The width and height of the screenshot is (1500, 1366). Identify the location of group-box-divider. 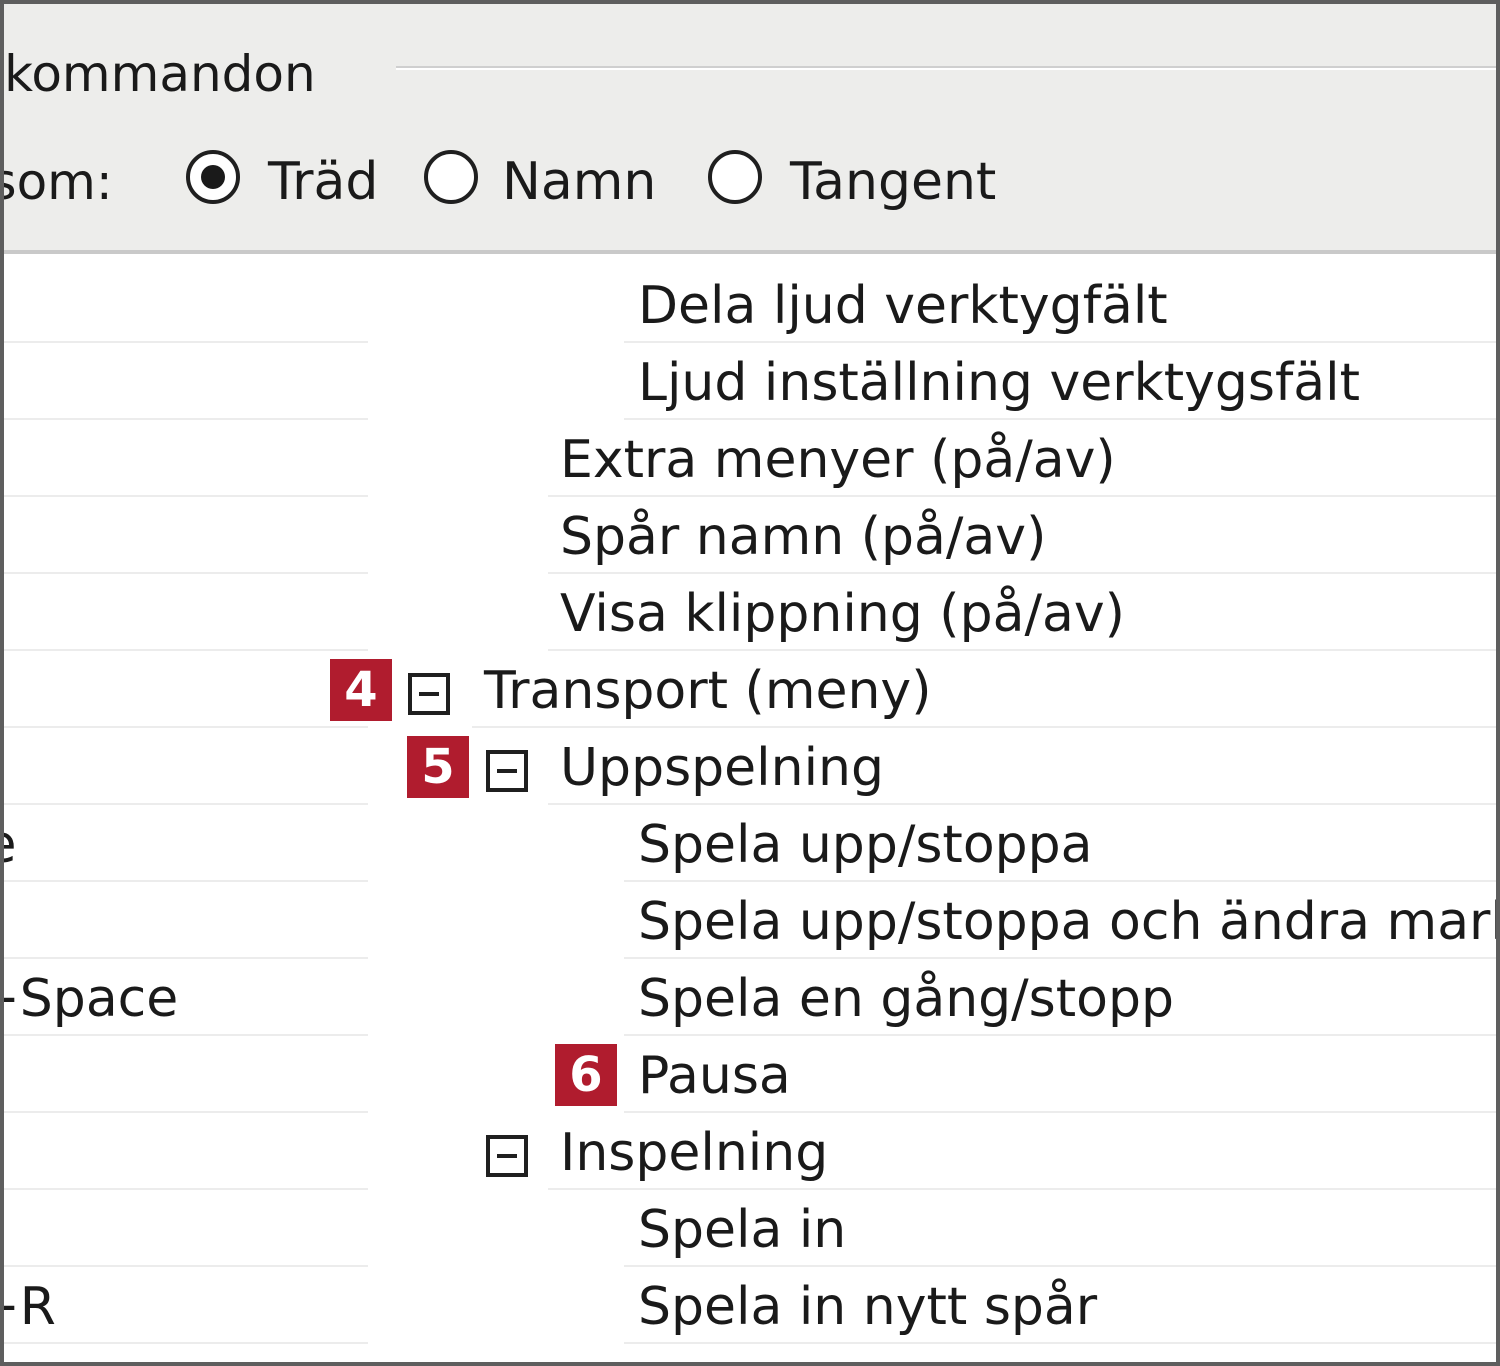
(946, 68).